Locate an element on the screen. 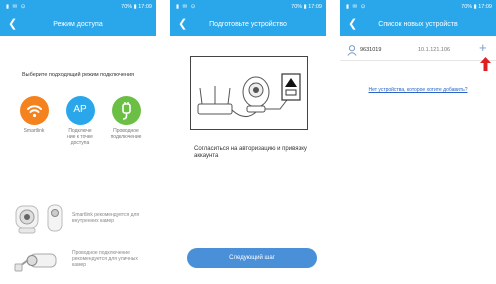 This screenshot has height=284, width=496. title-bar: ❮ Подготовьте устройство is located at coordinates (248, 25).